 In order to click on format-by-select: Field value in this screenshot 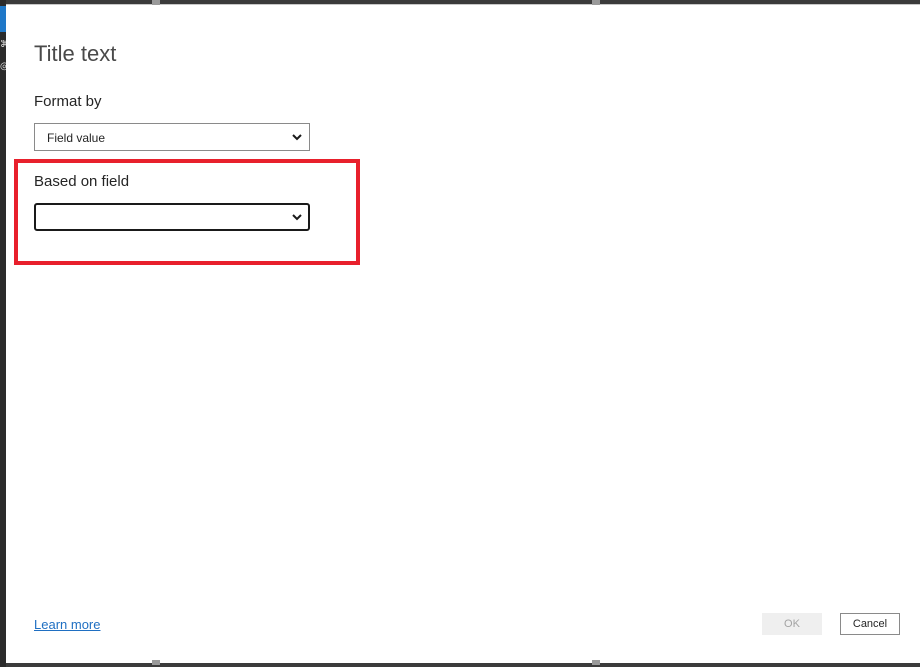, I will do `click(172, 137)`.